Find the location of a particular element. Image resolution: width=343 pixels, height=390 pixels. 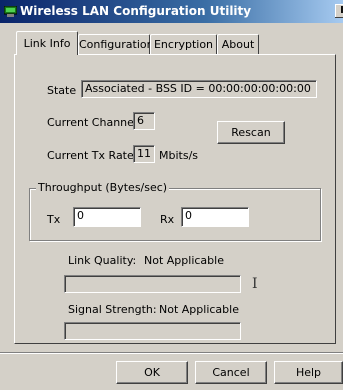

signal-strength-value: Not Applicable is located at coordinates (199, 309).